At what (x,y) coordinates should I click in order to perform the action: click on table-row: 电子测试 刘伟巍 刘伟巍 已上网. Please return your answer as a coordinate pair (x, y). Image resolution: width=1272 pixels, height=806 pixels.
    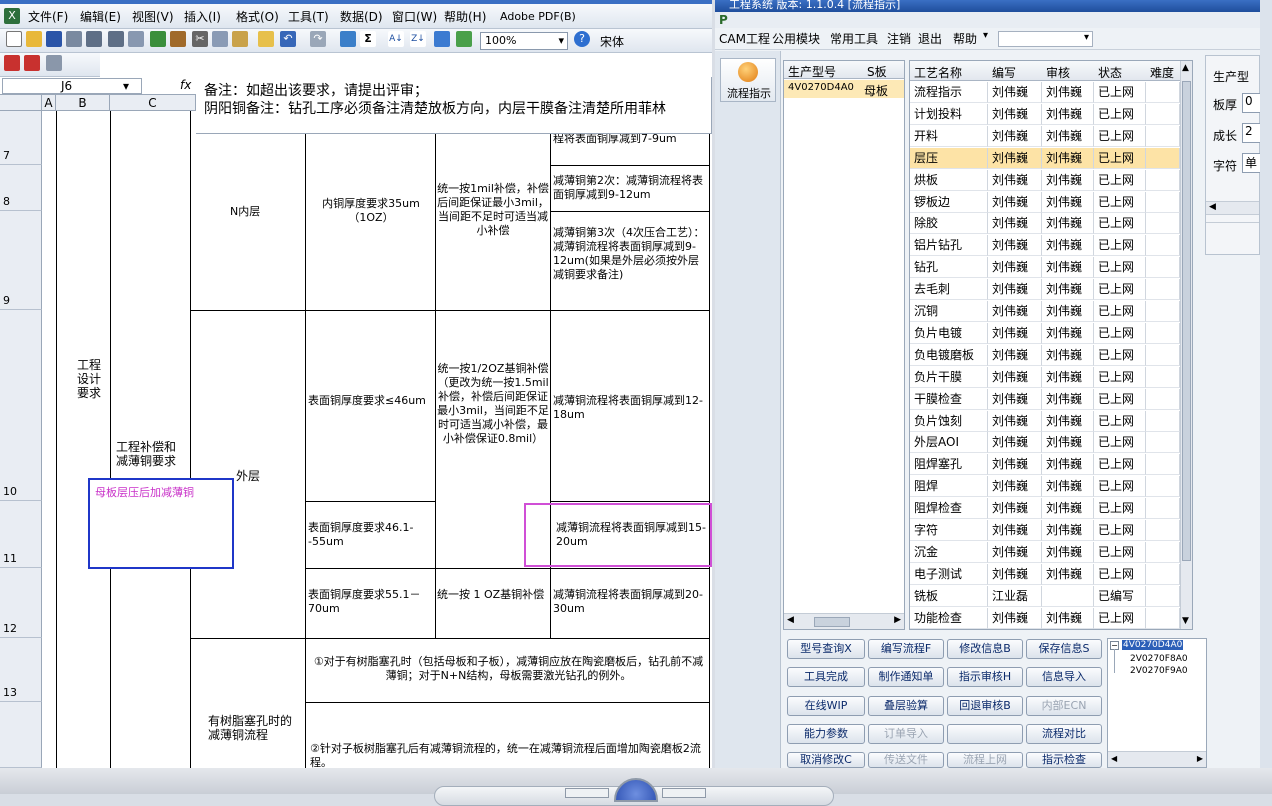
    Looking at the image, I should click on (1045, 574).